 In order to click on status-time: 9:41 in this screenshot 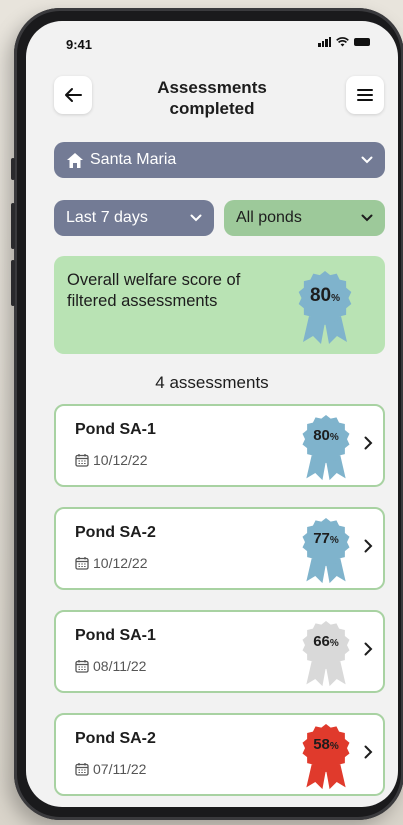, I will do `click(79, 44)`.